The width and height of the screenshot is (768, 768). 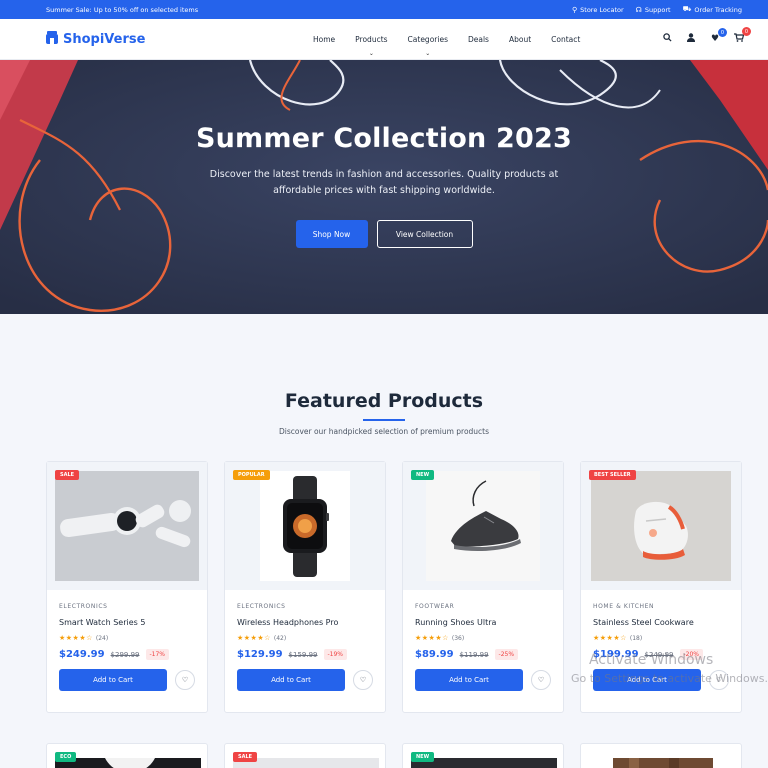 What do you see at coordinates (520, 39) in the screenshot?
I see `nav-about: About` at bounding box center [520, 39].